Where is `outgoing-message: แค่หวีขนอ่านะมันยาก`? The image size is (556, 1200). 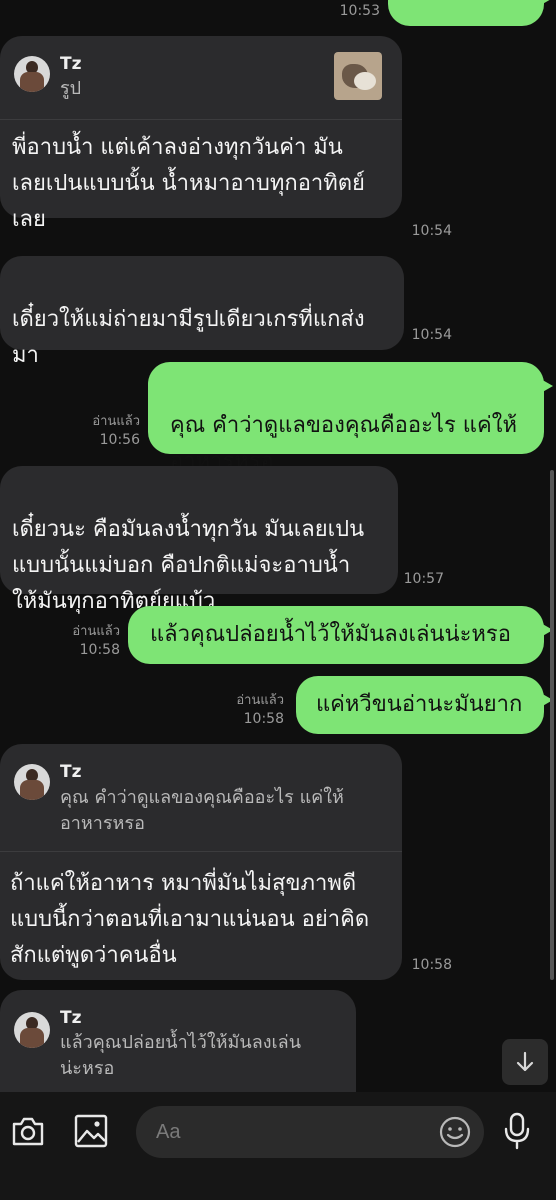 outgoing-message: แค่หวีขนอ่านะมันยาก is located at coordinates (424, 705).